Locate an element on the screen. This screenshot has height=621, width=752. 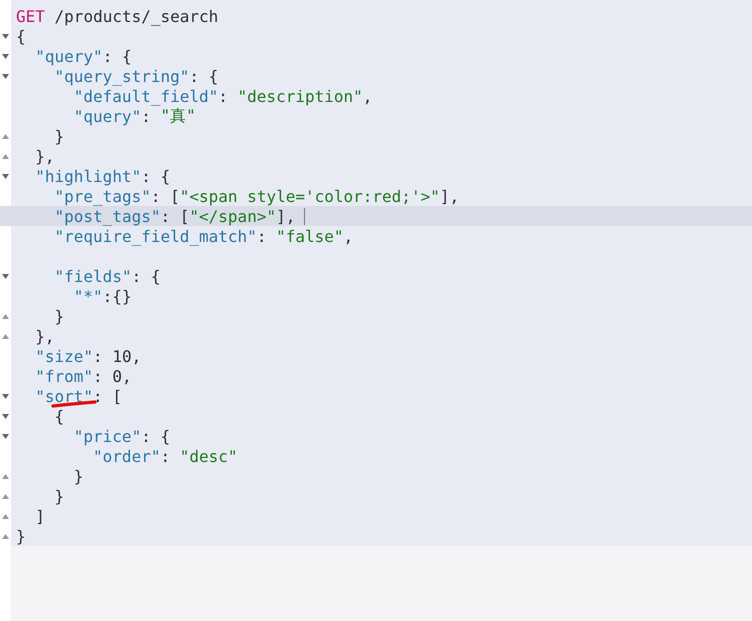
json-key: "default_field" is located at coordinates (146, 96).